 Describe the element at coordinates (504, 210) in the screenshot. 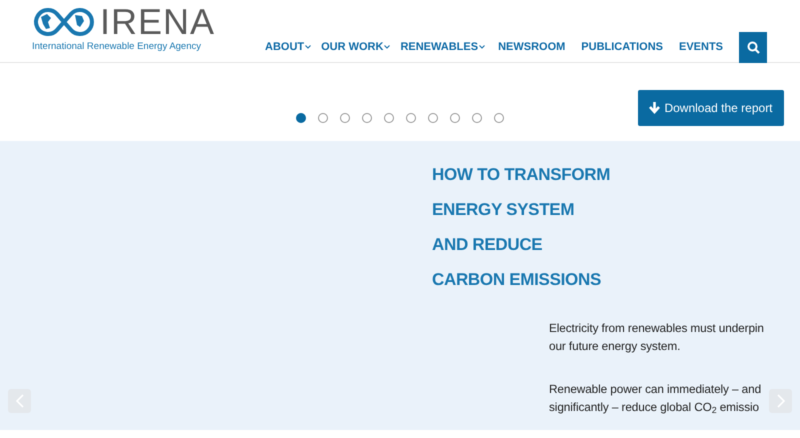

I see `heading-line: ENERGY SYSTEM` at that location.